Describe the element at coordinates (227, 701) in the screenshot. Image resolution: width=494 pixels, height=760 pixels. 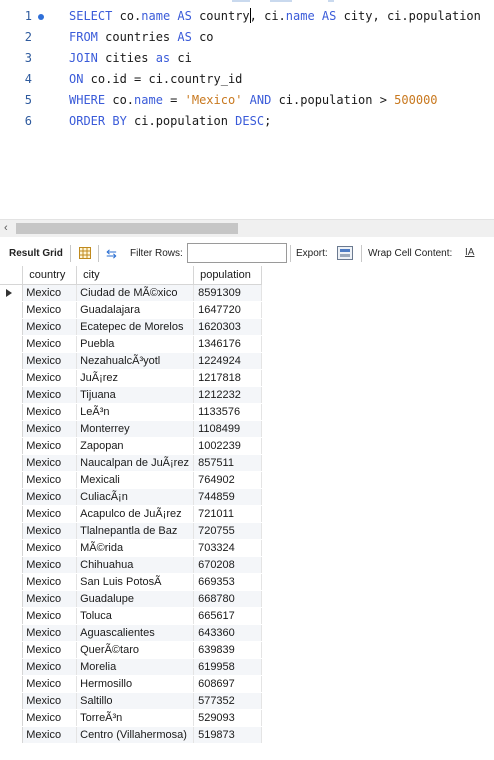
I see `cell-population: 577352` at that location.